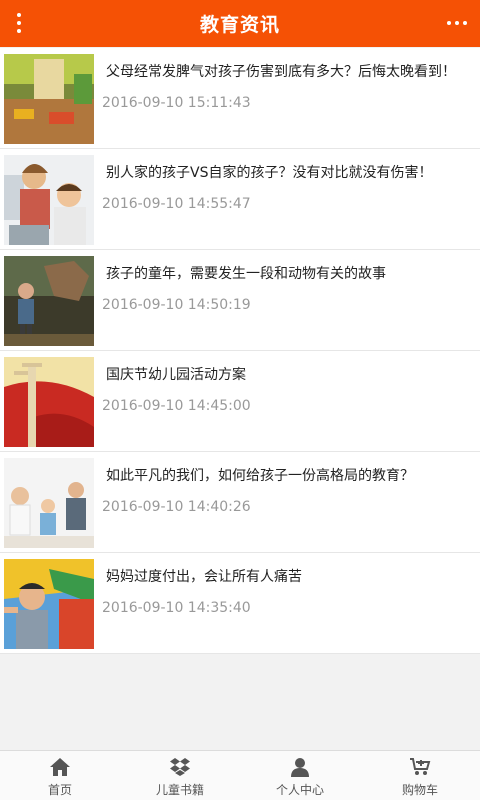 Image resolution: width=480 pixels, height=800 pixels. I want to click on page-title: 教育资讯, so click(239, 25).